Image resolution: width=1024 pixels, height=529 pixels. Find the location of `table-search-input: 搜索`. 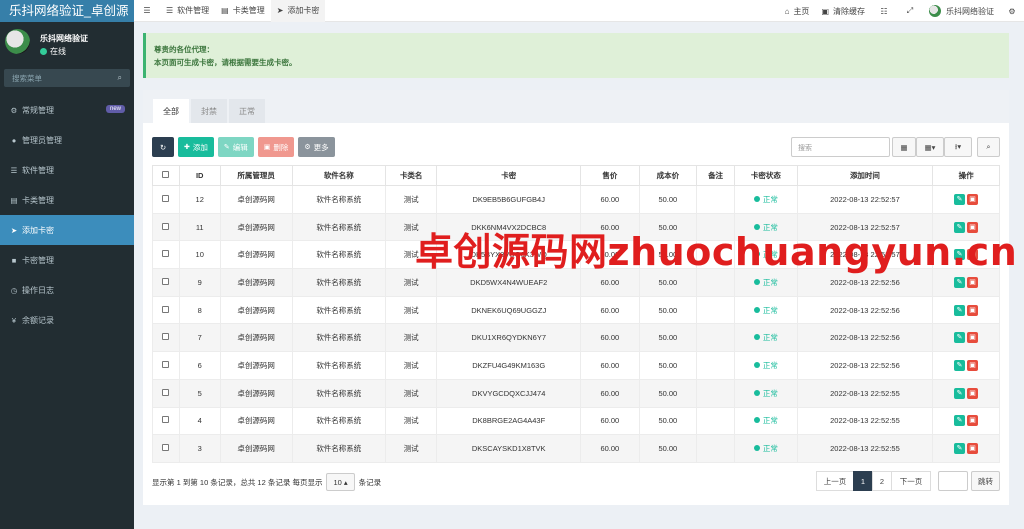

table-search-input: 搜索 is located at coordinates (840, 147).